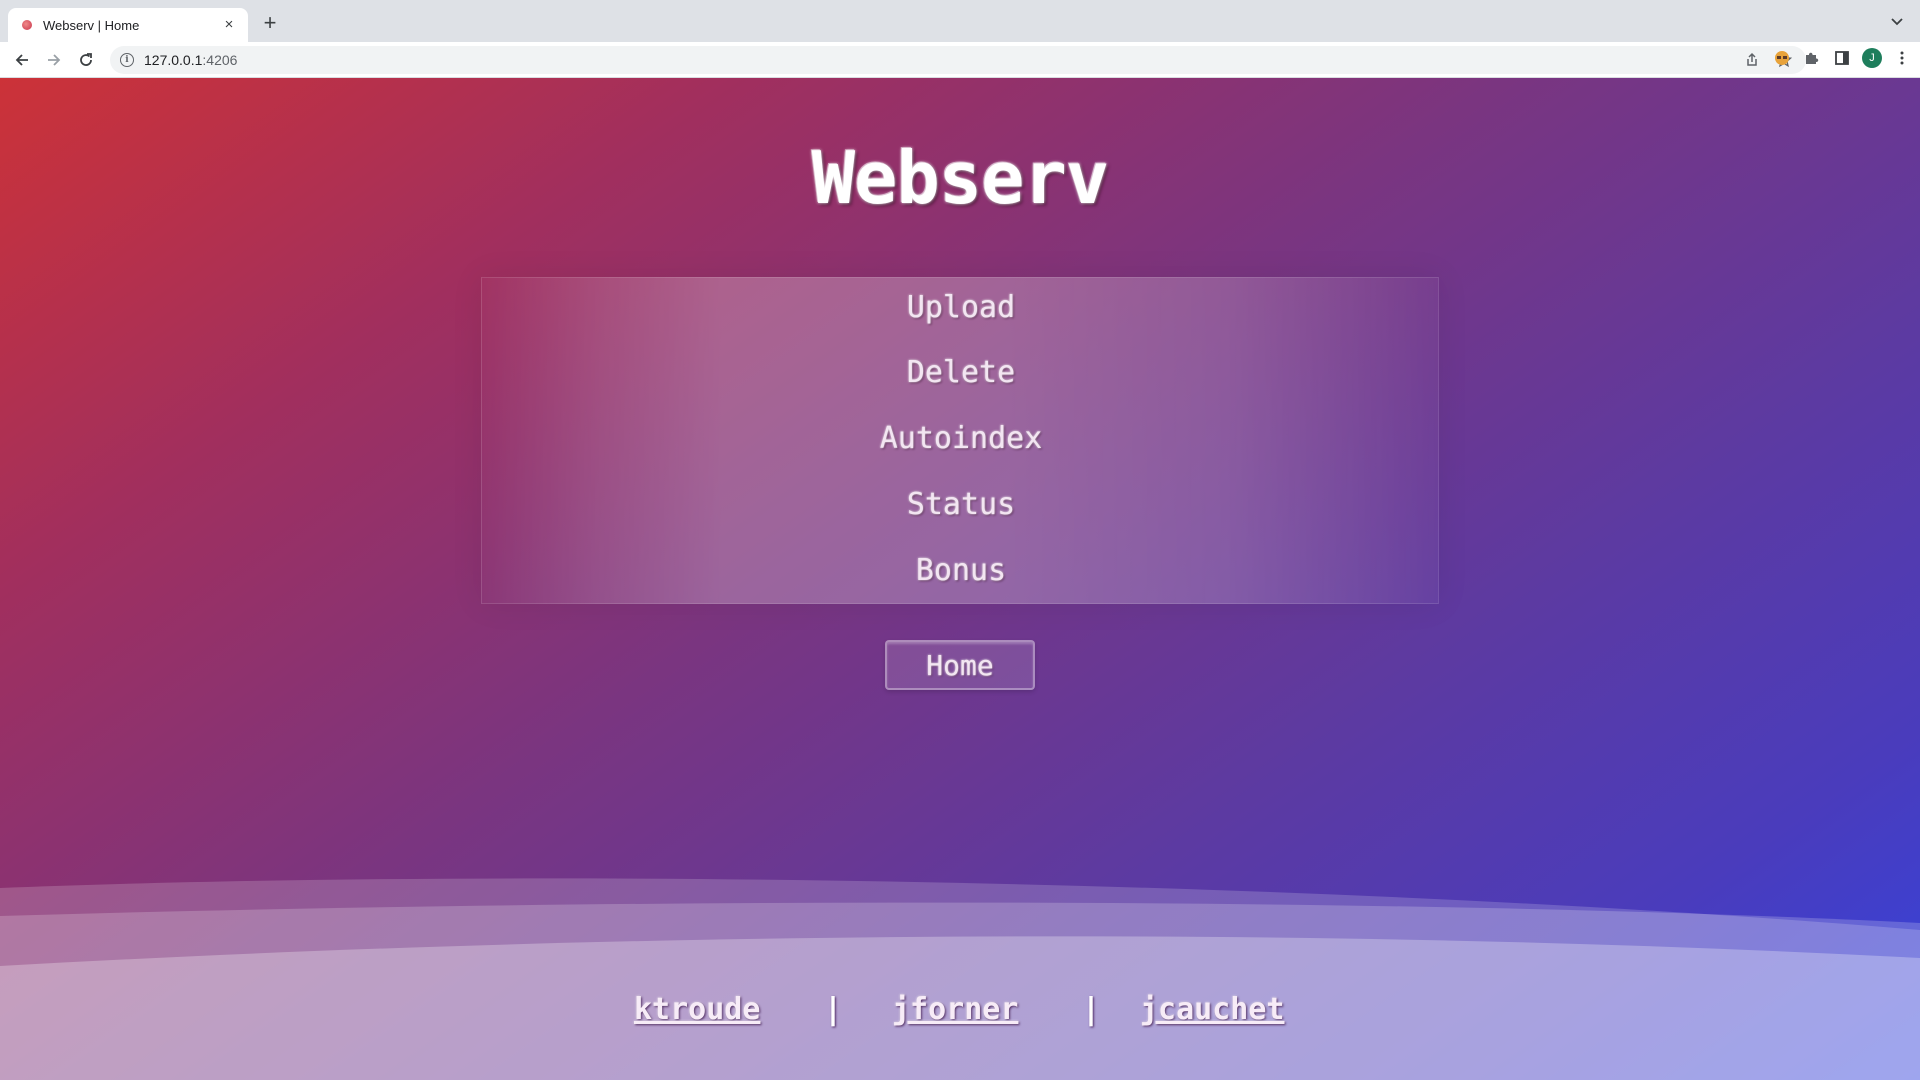  I want to click on menu-link-upload: Upload, so click(961, 307).